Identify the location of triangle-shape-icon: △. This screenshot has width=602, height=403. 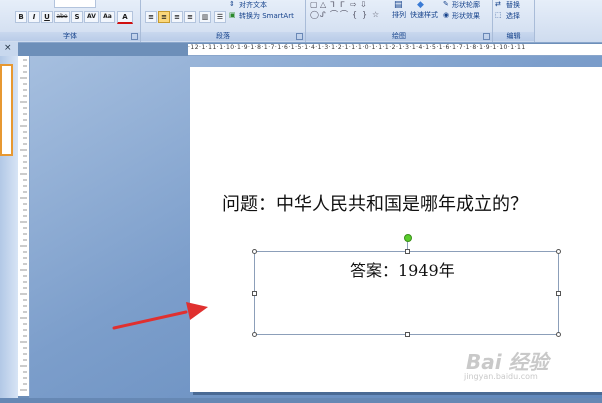
(323, 5).